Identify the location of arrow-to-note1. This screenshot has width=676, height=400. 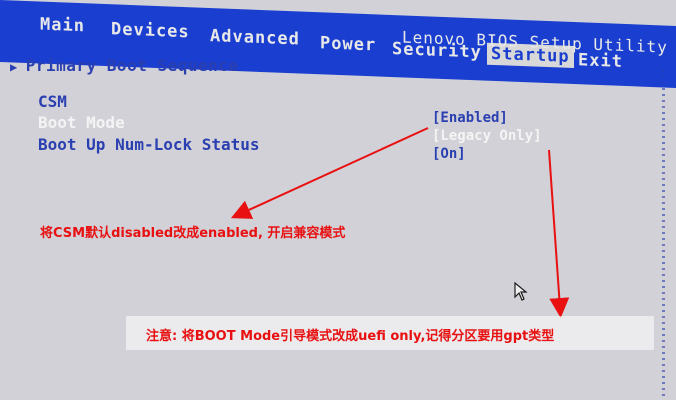
(329, 173).